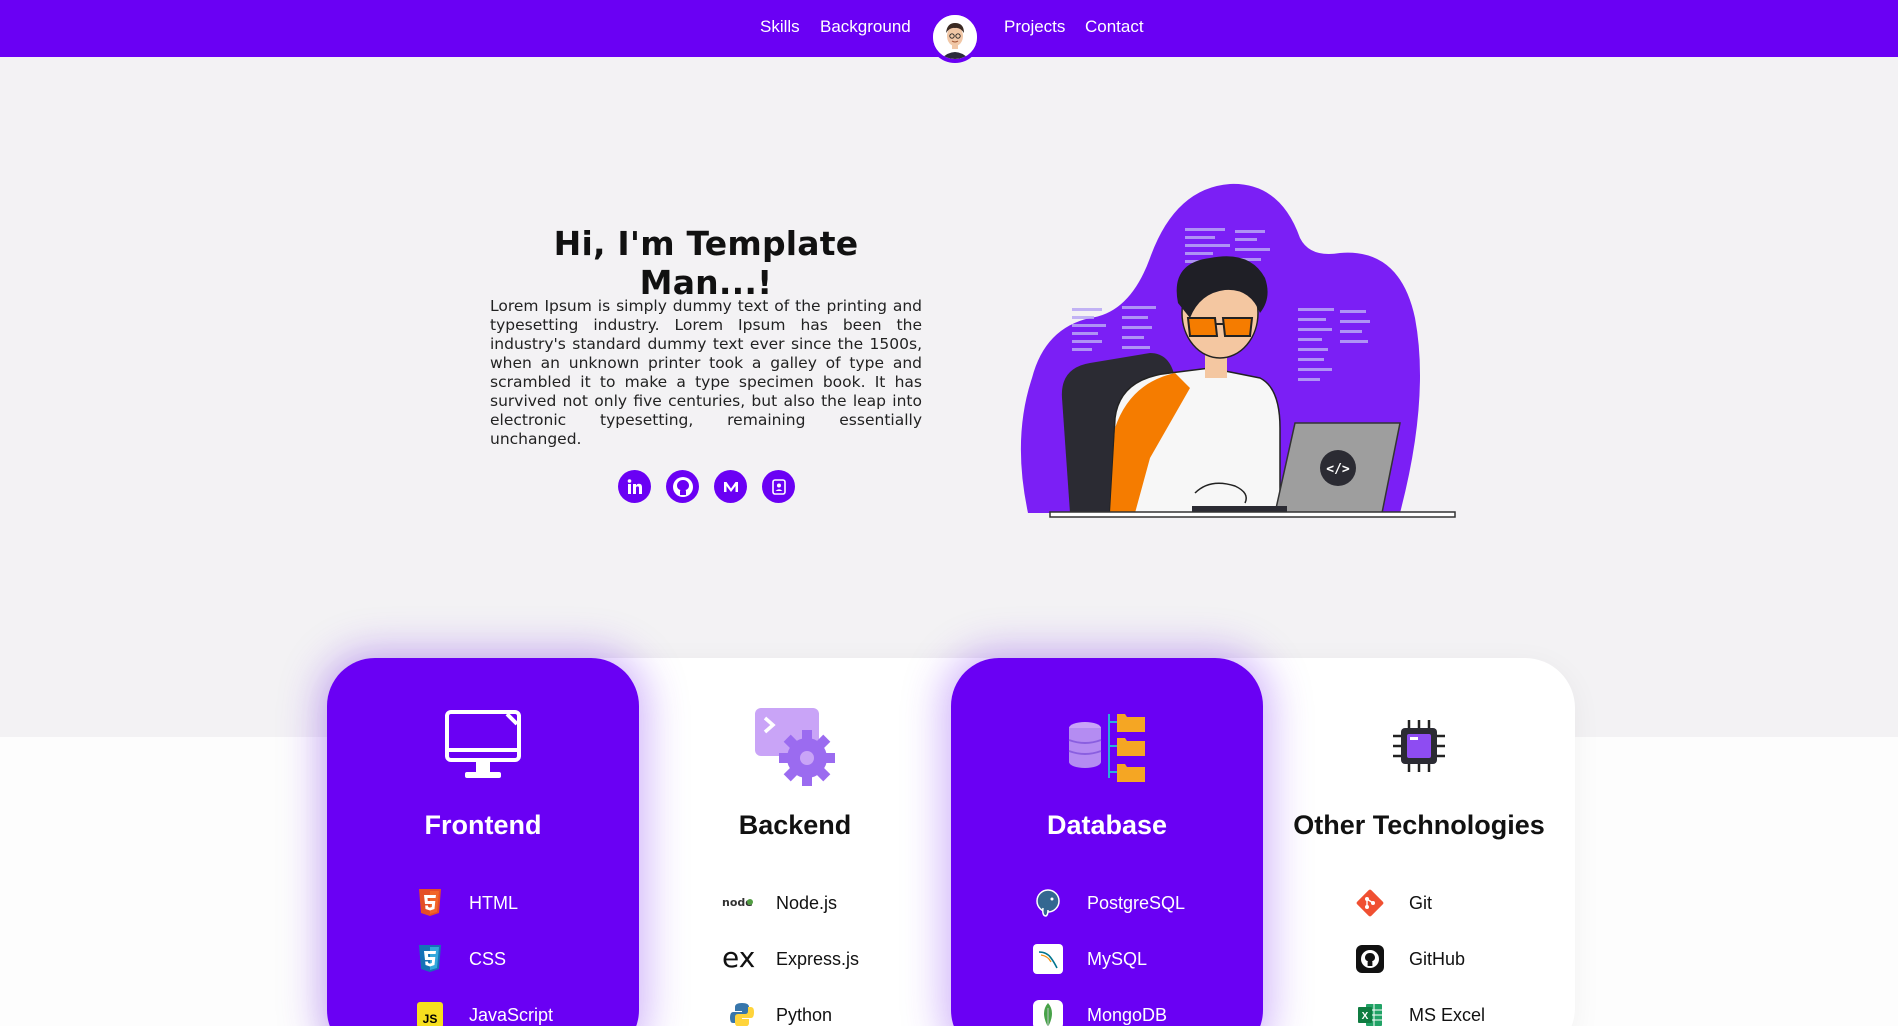 Image resolution: width=1898 pixels, height=1026 pixels. I want to click on skill-label-nodejs: Node.js, so click(807, 902).